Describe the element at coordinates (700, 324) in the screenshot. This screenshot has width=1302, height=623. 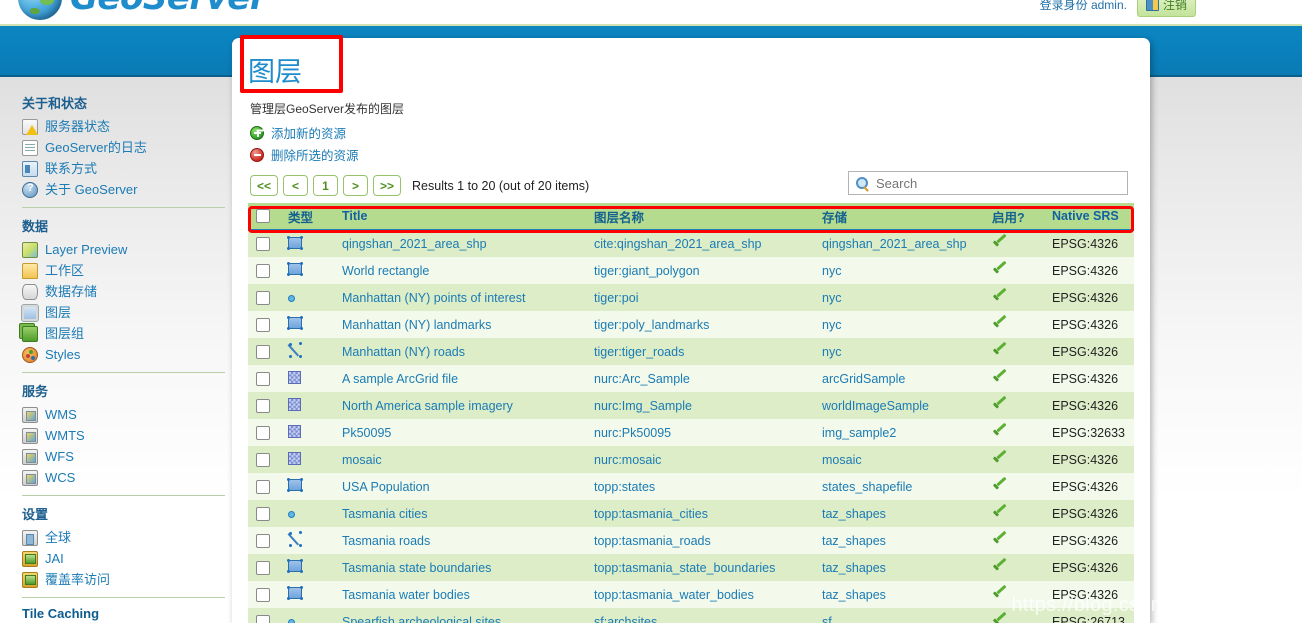
I see `layer-name-cell: tiger:poly_landmarks` at that location.